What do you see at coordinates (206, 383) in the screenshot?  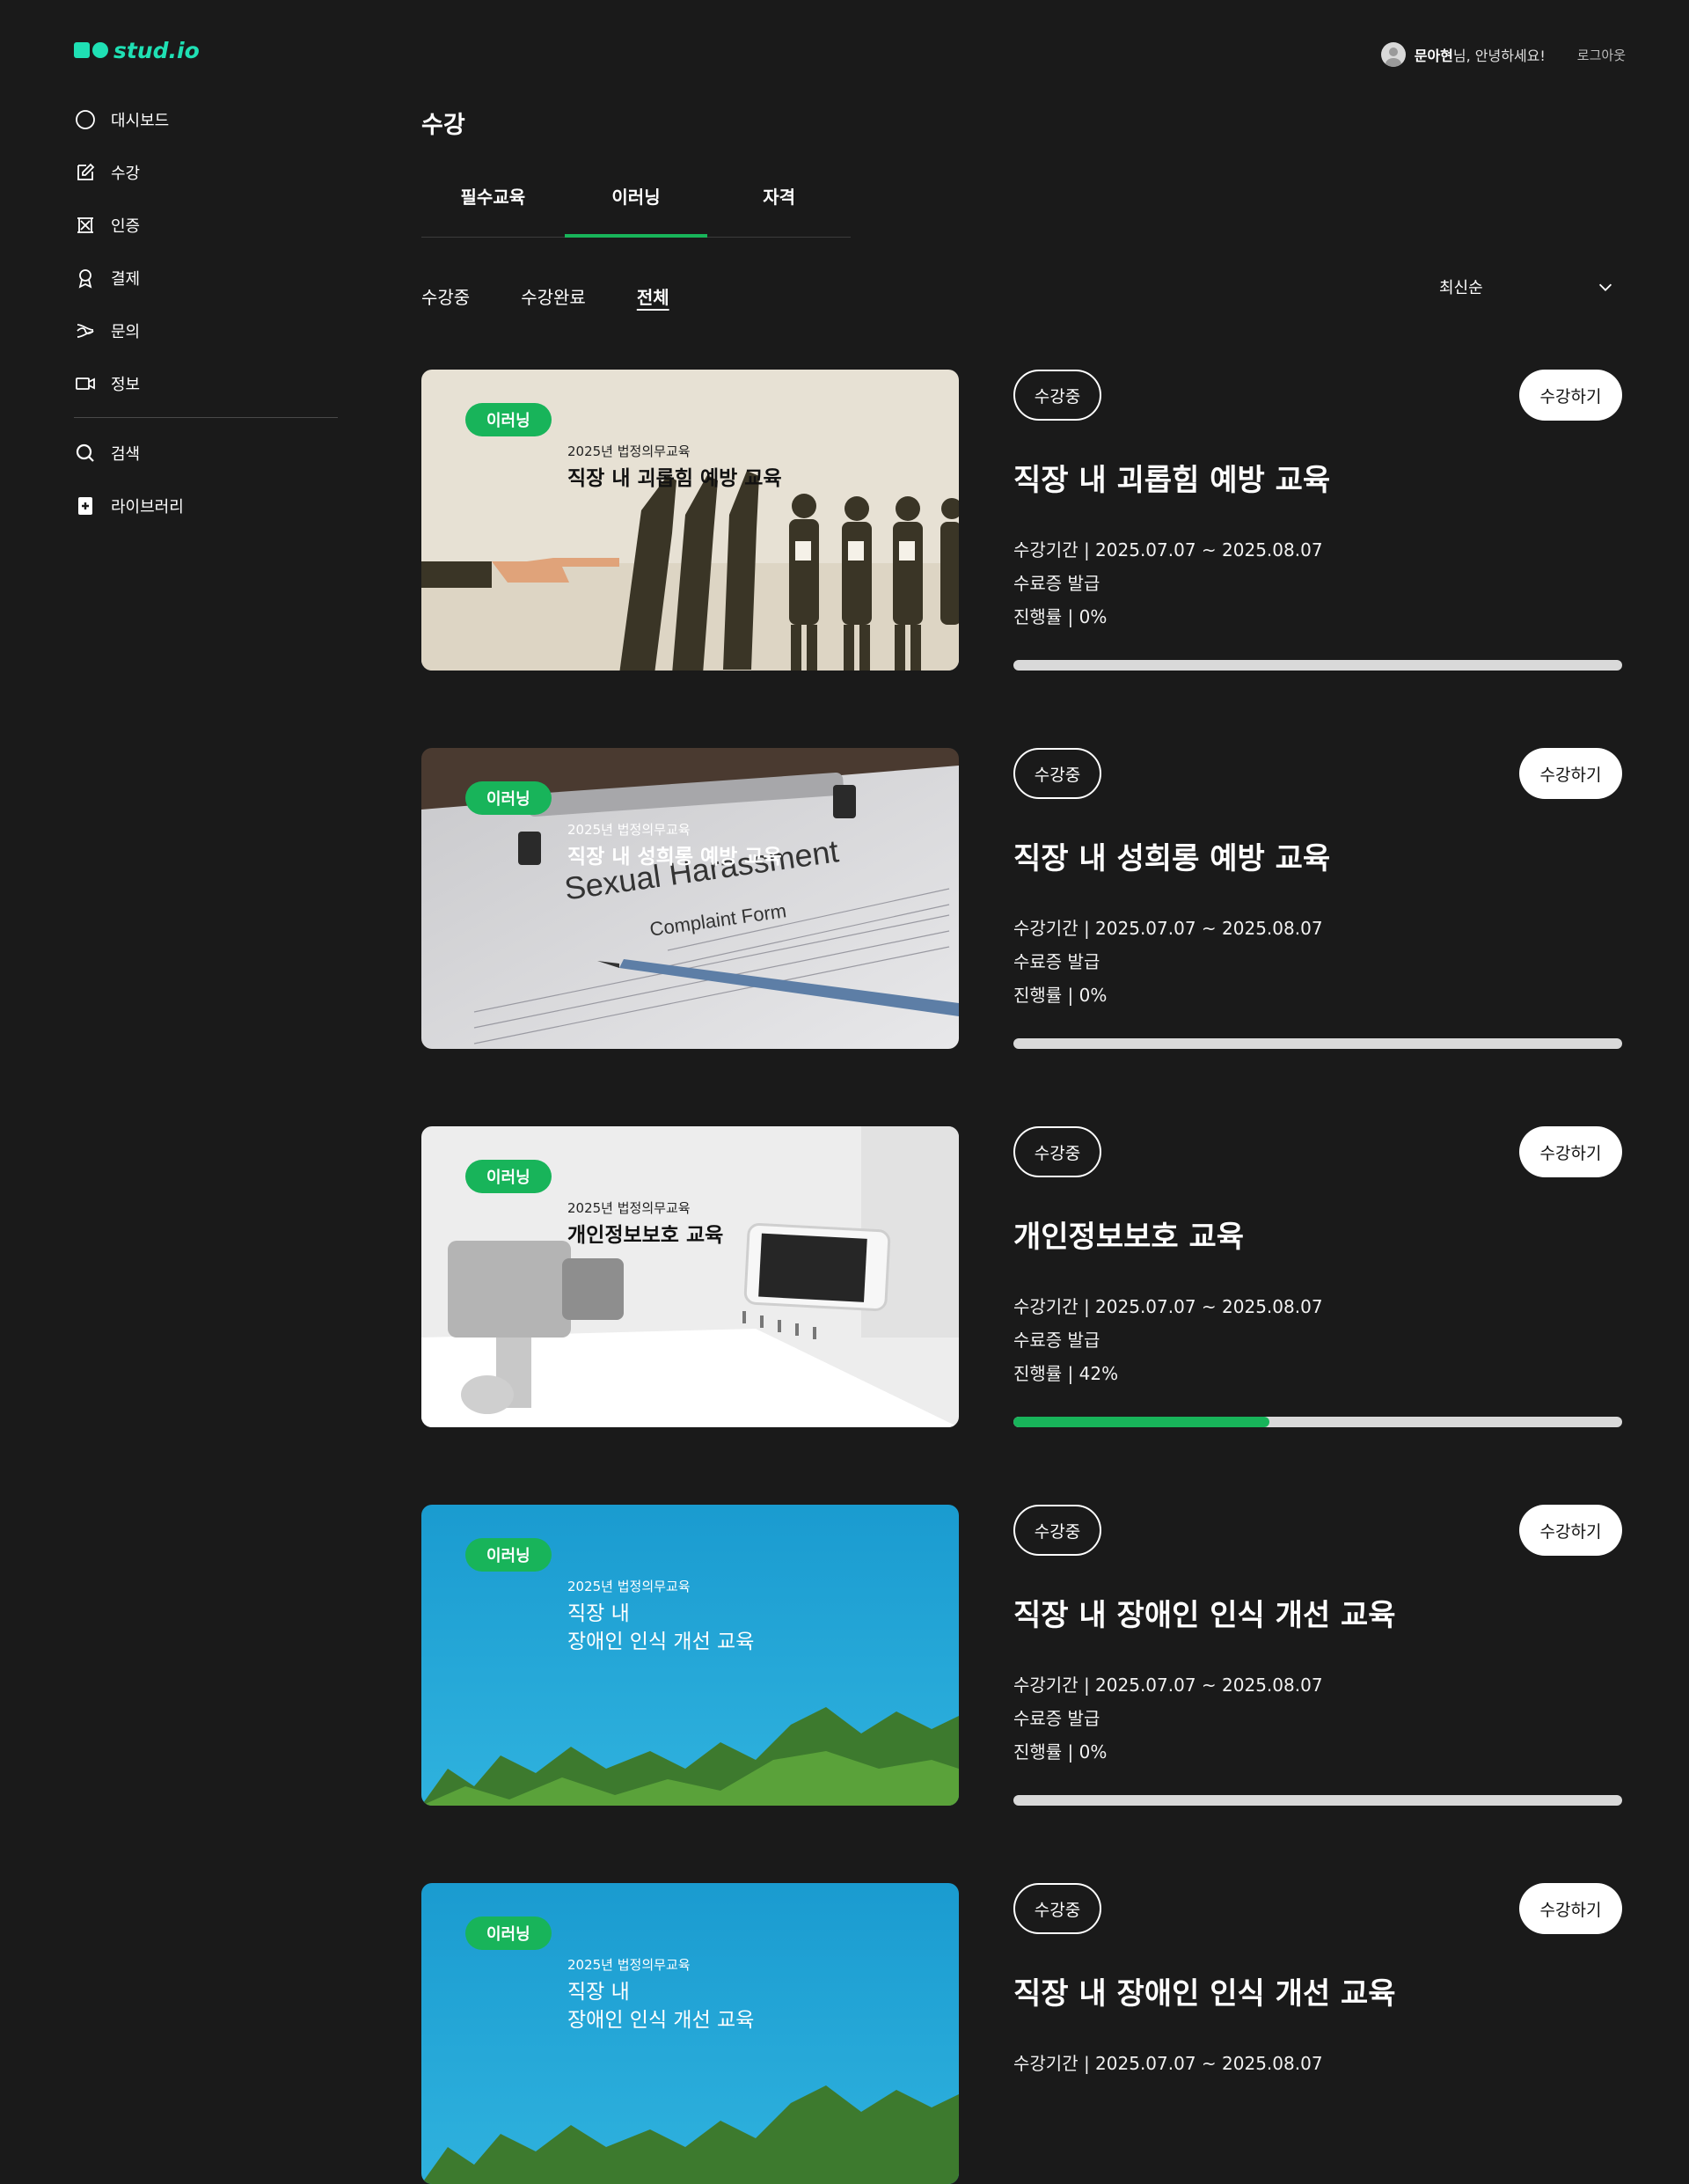 I see `sidebar-item-info: 정보` at bounding box center [206, 383].